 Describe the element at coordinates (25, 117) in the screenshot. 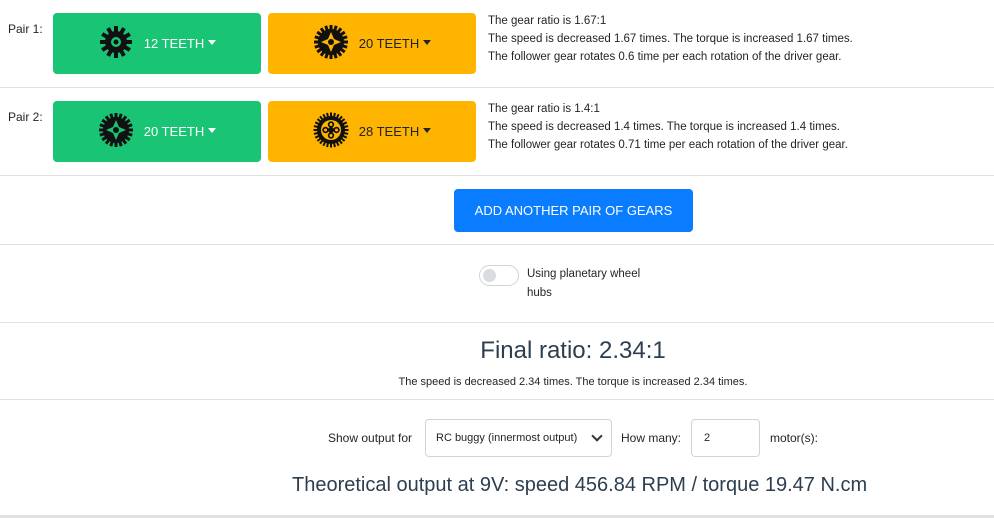

I see `pair-label: Pair 2:` at that location.